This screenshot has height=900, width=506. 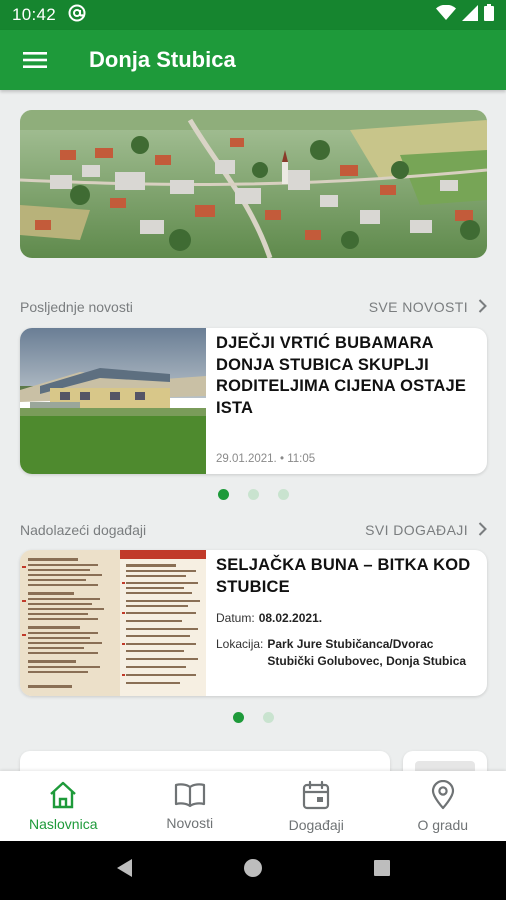 What do you see at coordinates (253, 15) in the screenshot?
I see `status-bar: 10:42` at bounding box center [253, 15].